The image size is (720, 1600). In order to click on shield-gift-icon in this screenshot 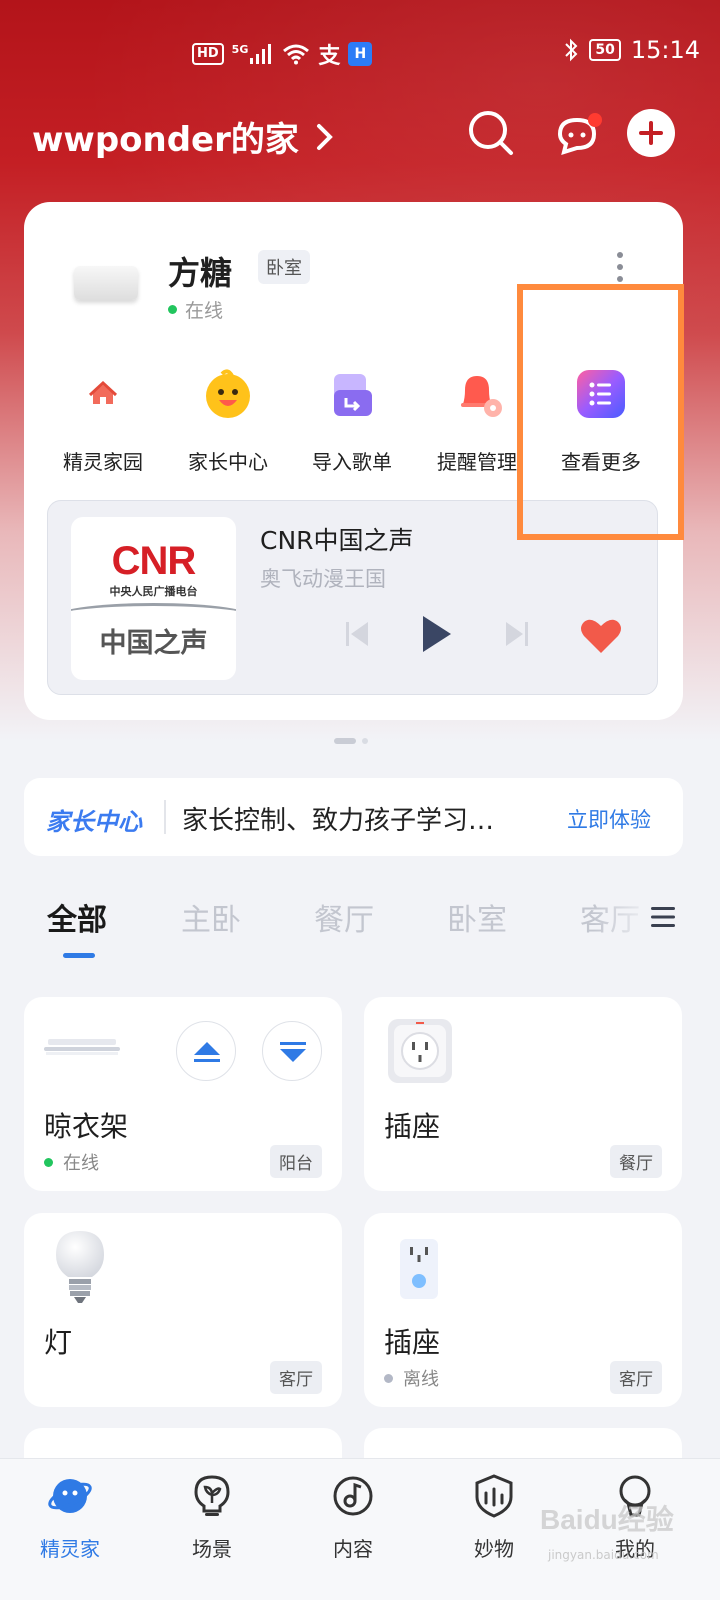, I will do `click(494, 1496)`.